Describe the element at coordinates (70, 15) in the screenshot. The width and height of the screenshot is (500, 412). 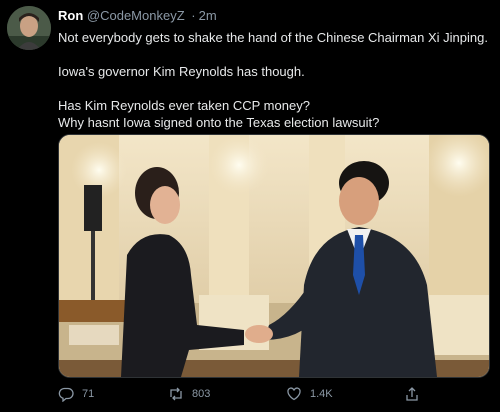
I see `author-name: Ron` at that location.